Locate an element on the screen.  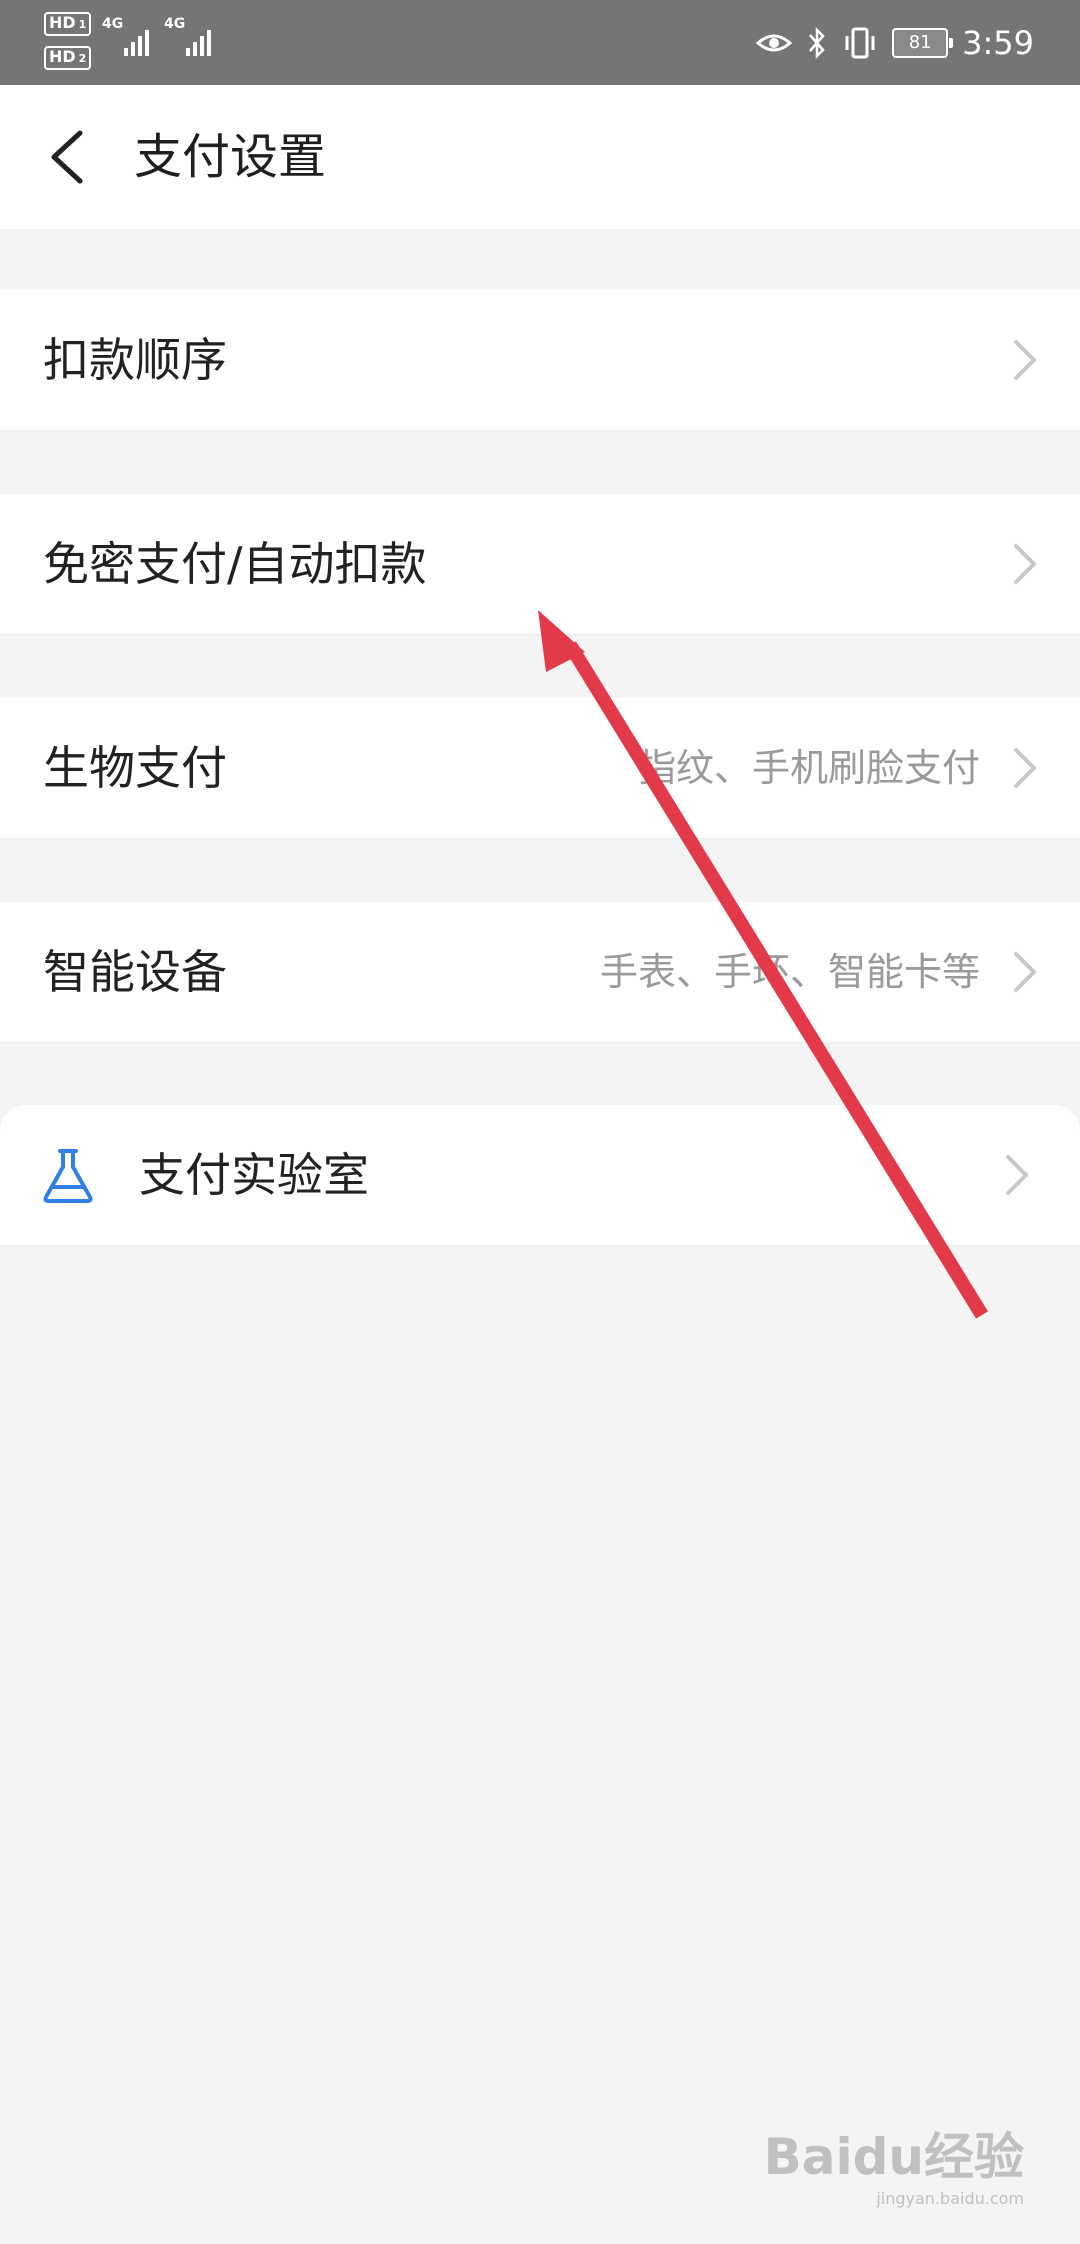
page-title: 支付设置 is located at coordinates (230, 157).